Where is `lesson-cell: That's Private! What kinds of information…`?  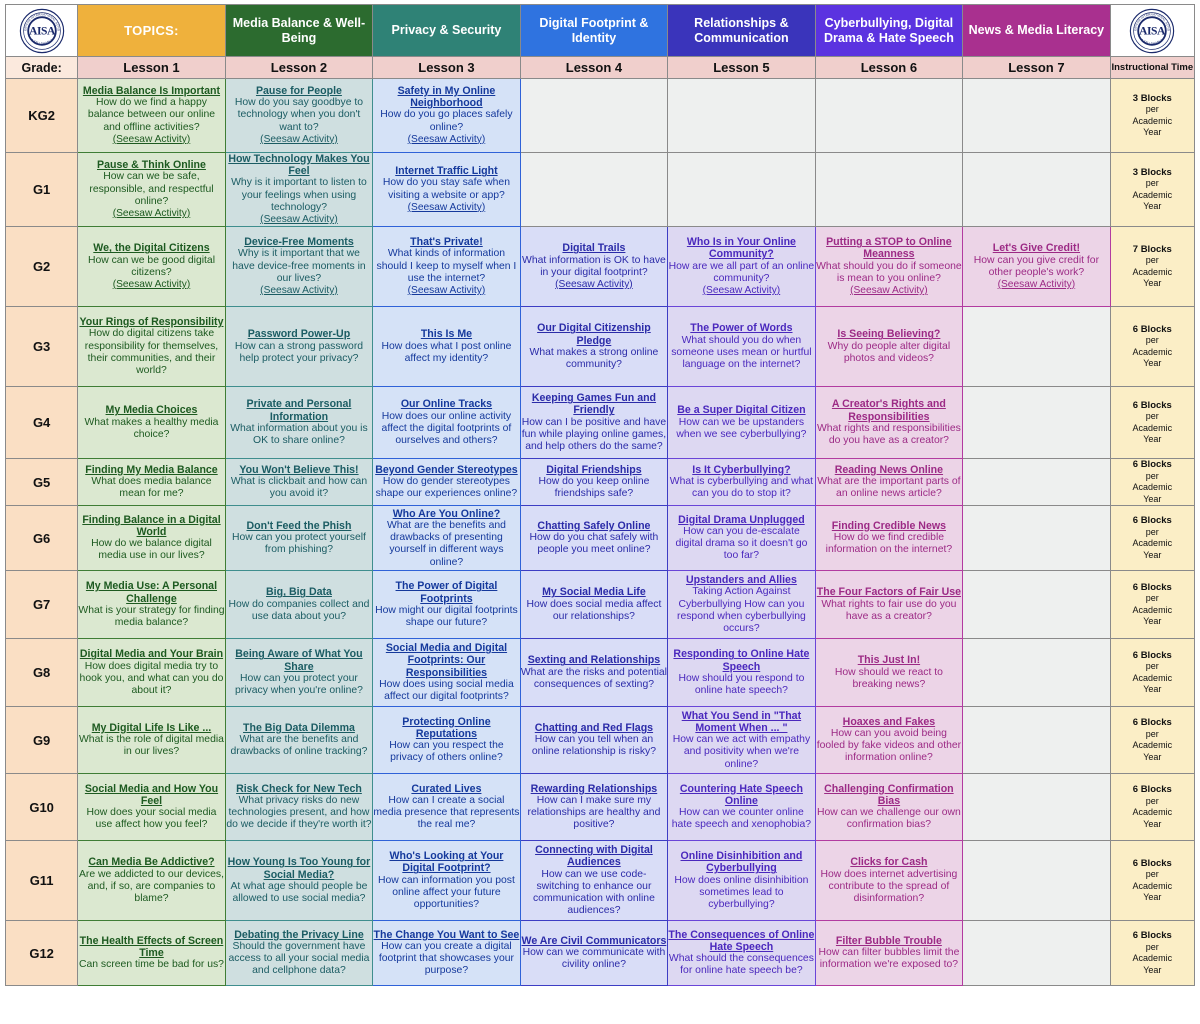
lesson-cell: That's Private! What kinds of information… is located at coordinates (446, 267).